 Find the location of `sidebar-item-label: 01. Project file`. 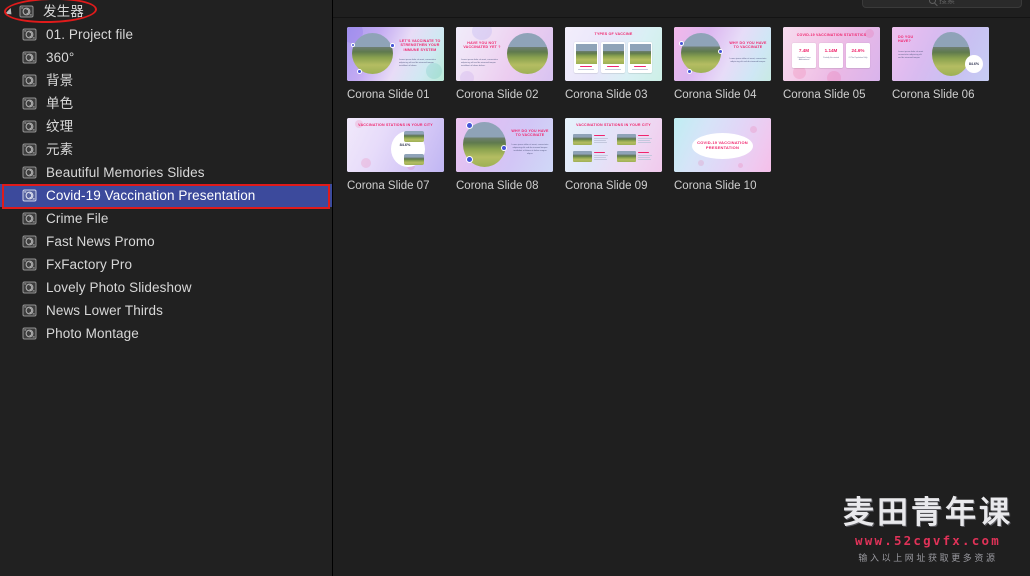

sidebar-item-label: 01. Project file is located at coordinates (90, 34).